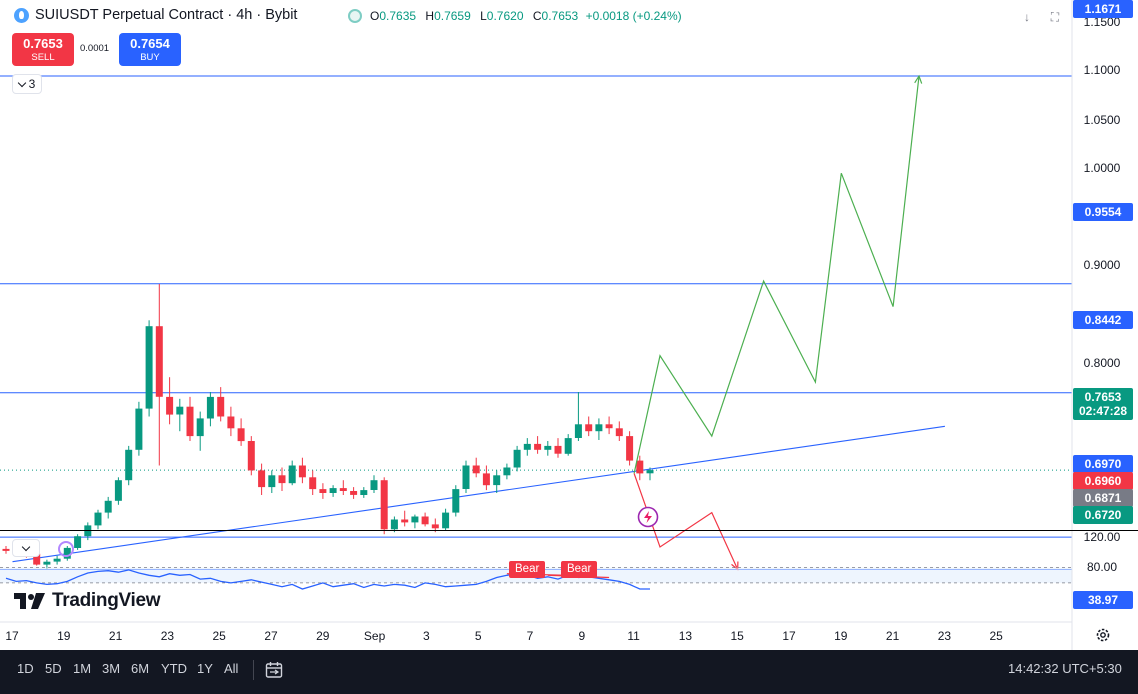  Describe the element at coordinates (648, 517) in the screenshot. I see `event-marker-icon` at that location.